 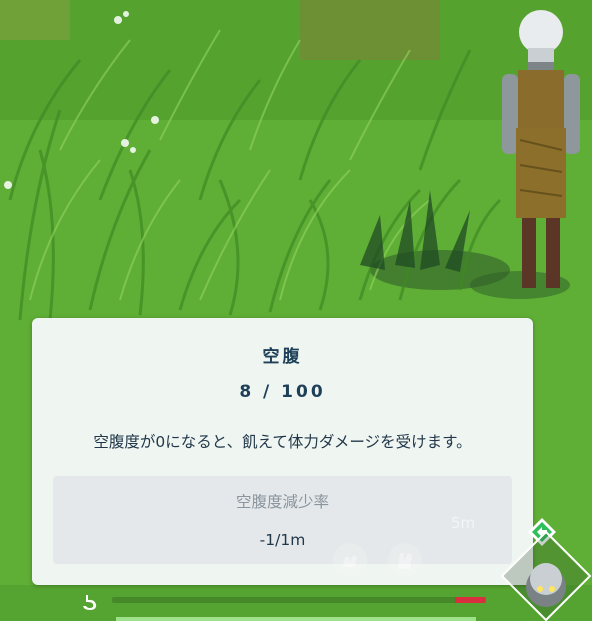 What do you see at coordinates (282, 502) in the screenshot?
I see `stat-label: 空腹度減少率` at bounding box center [282, 502].